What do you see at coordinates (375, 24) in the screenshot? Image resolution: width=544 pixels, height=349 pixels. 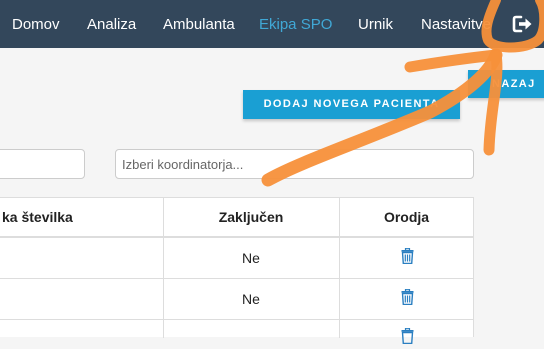 I see `nav-urnik: Urnik` at bounding box center [375, 24].